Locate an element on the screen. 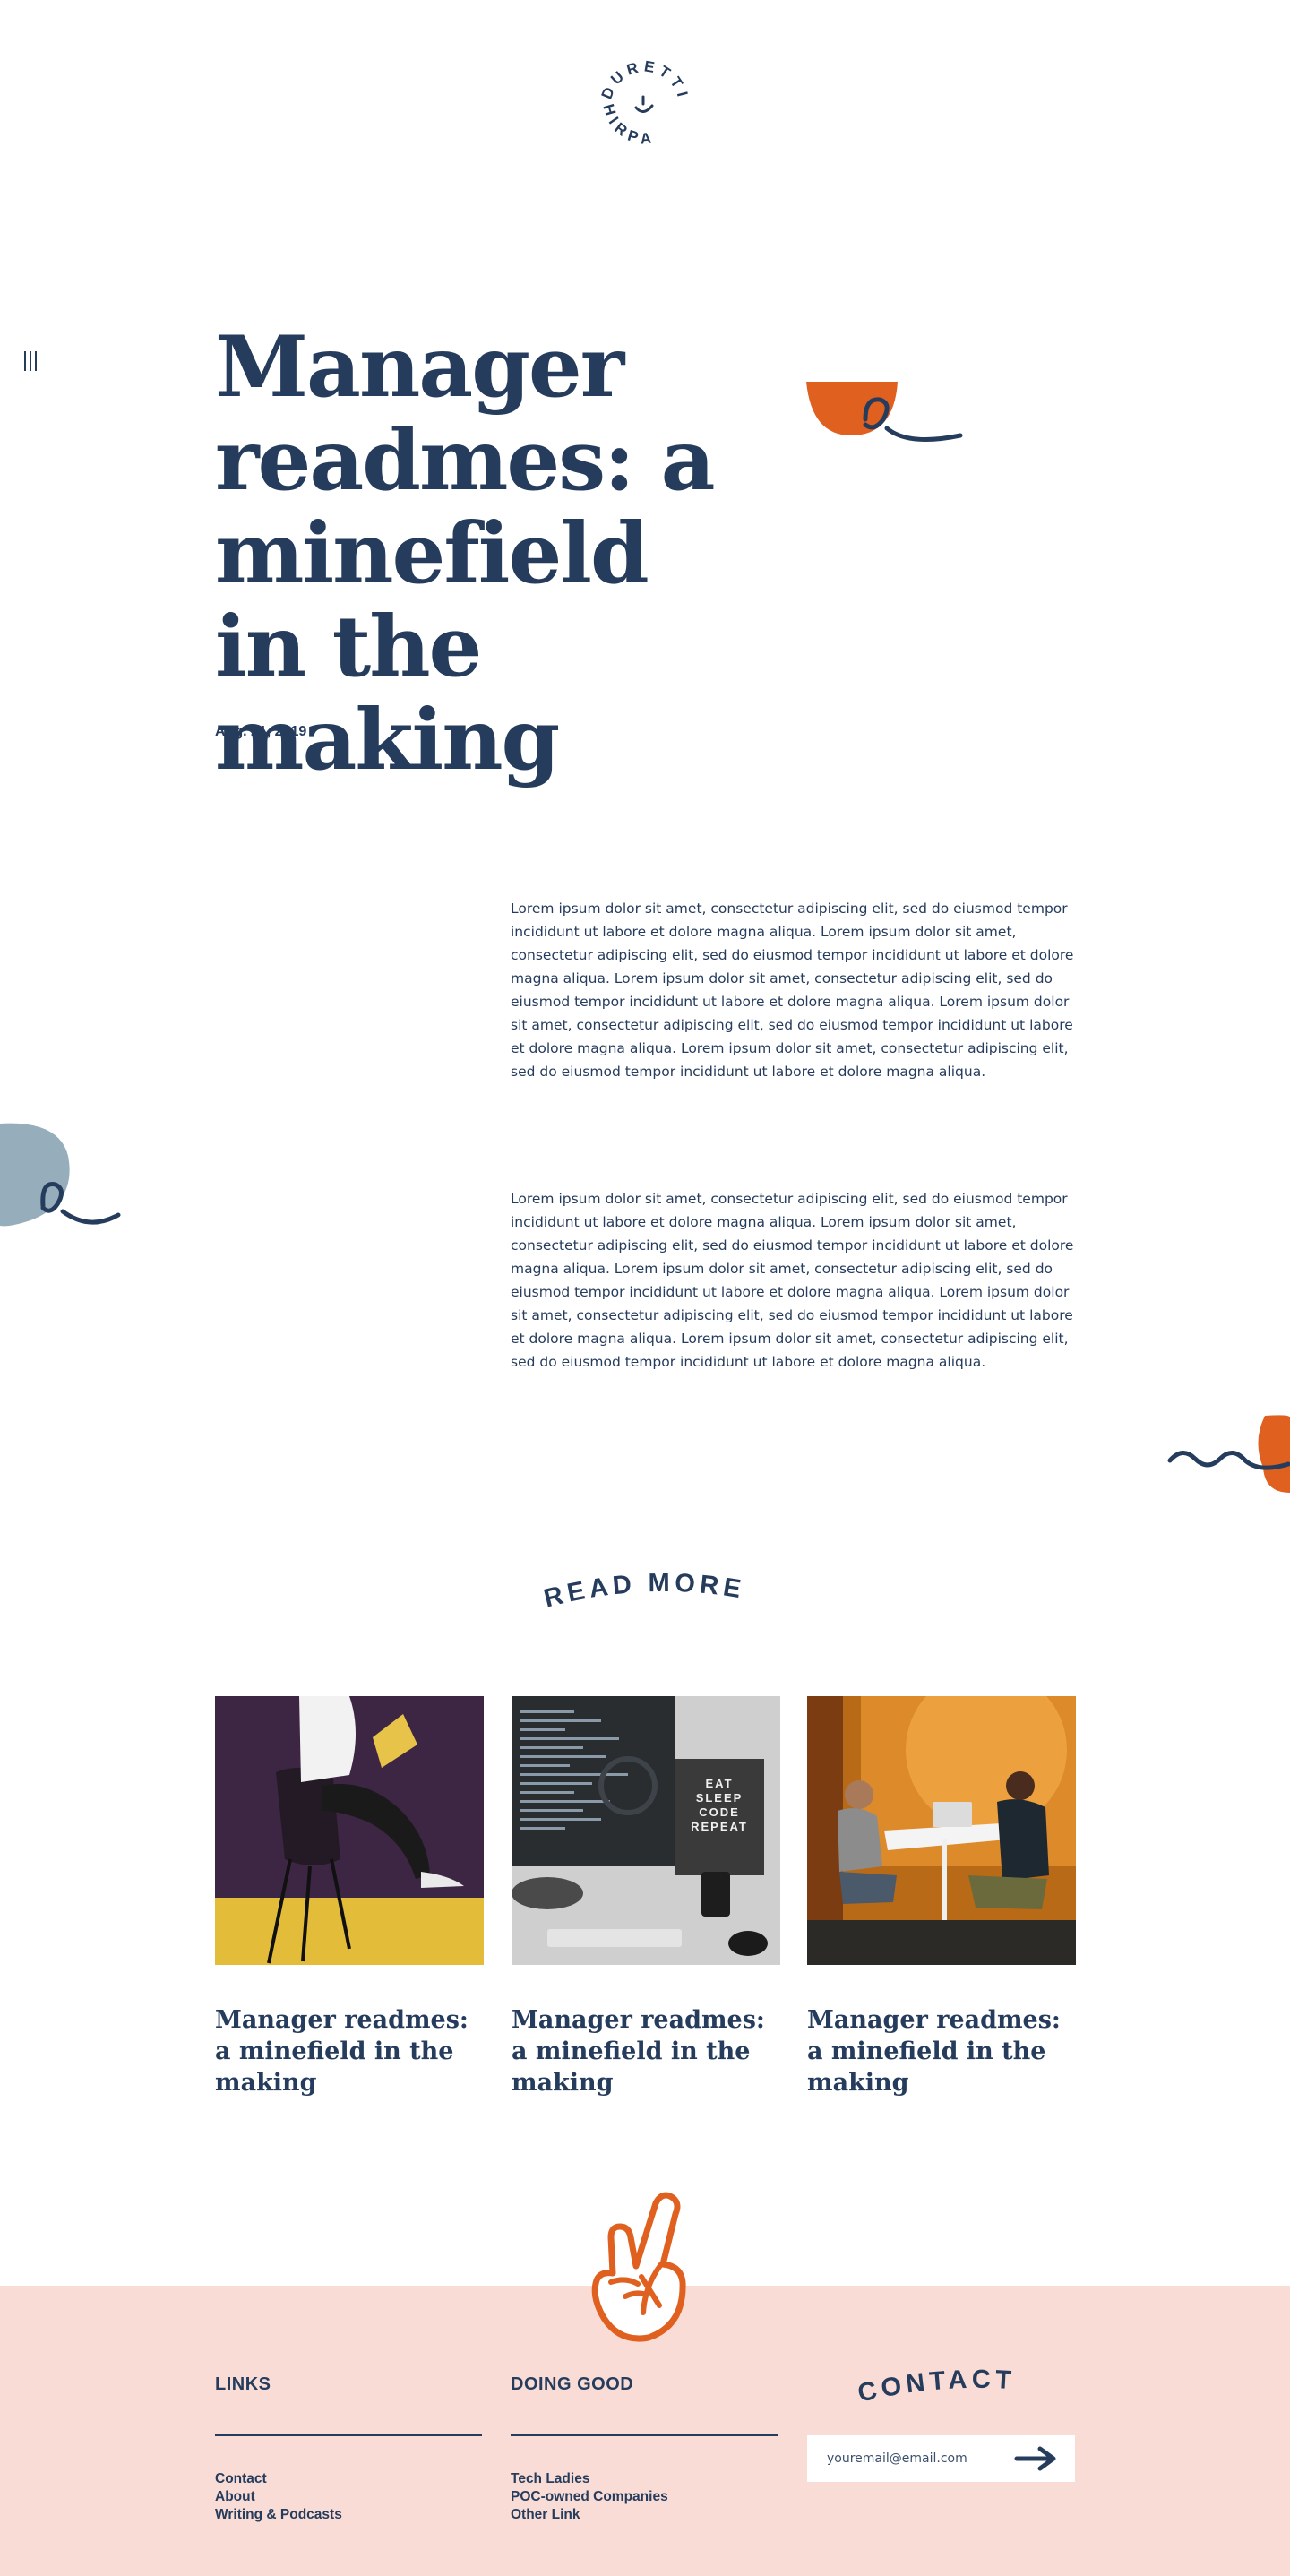  footer-link-tech-ladies: Tech Ladies is located at coordinates (589, 2479).